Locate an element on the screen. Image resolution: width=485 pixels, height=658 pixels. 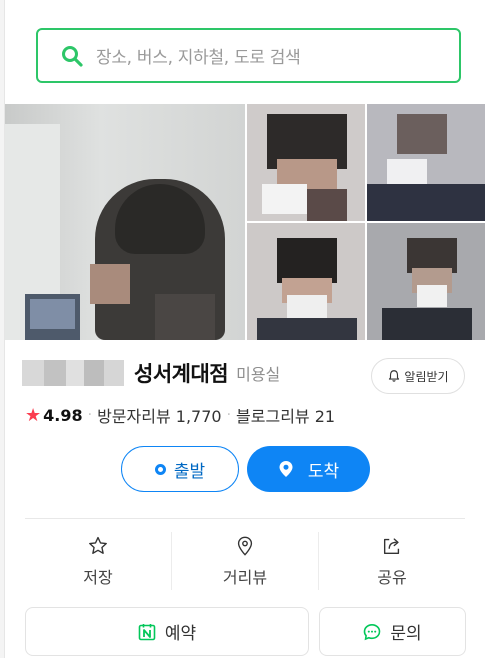
booking-button: 예약 is located at coordinates (167, 631).